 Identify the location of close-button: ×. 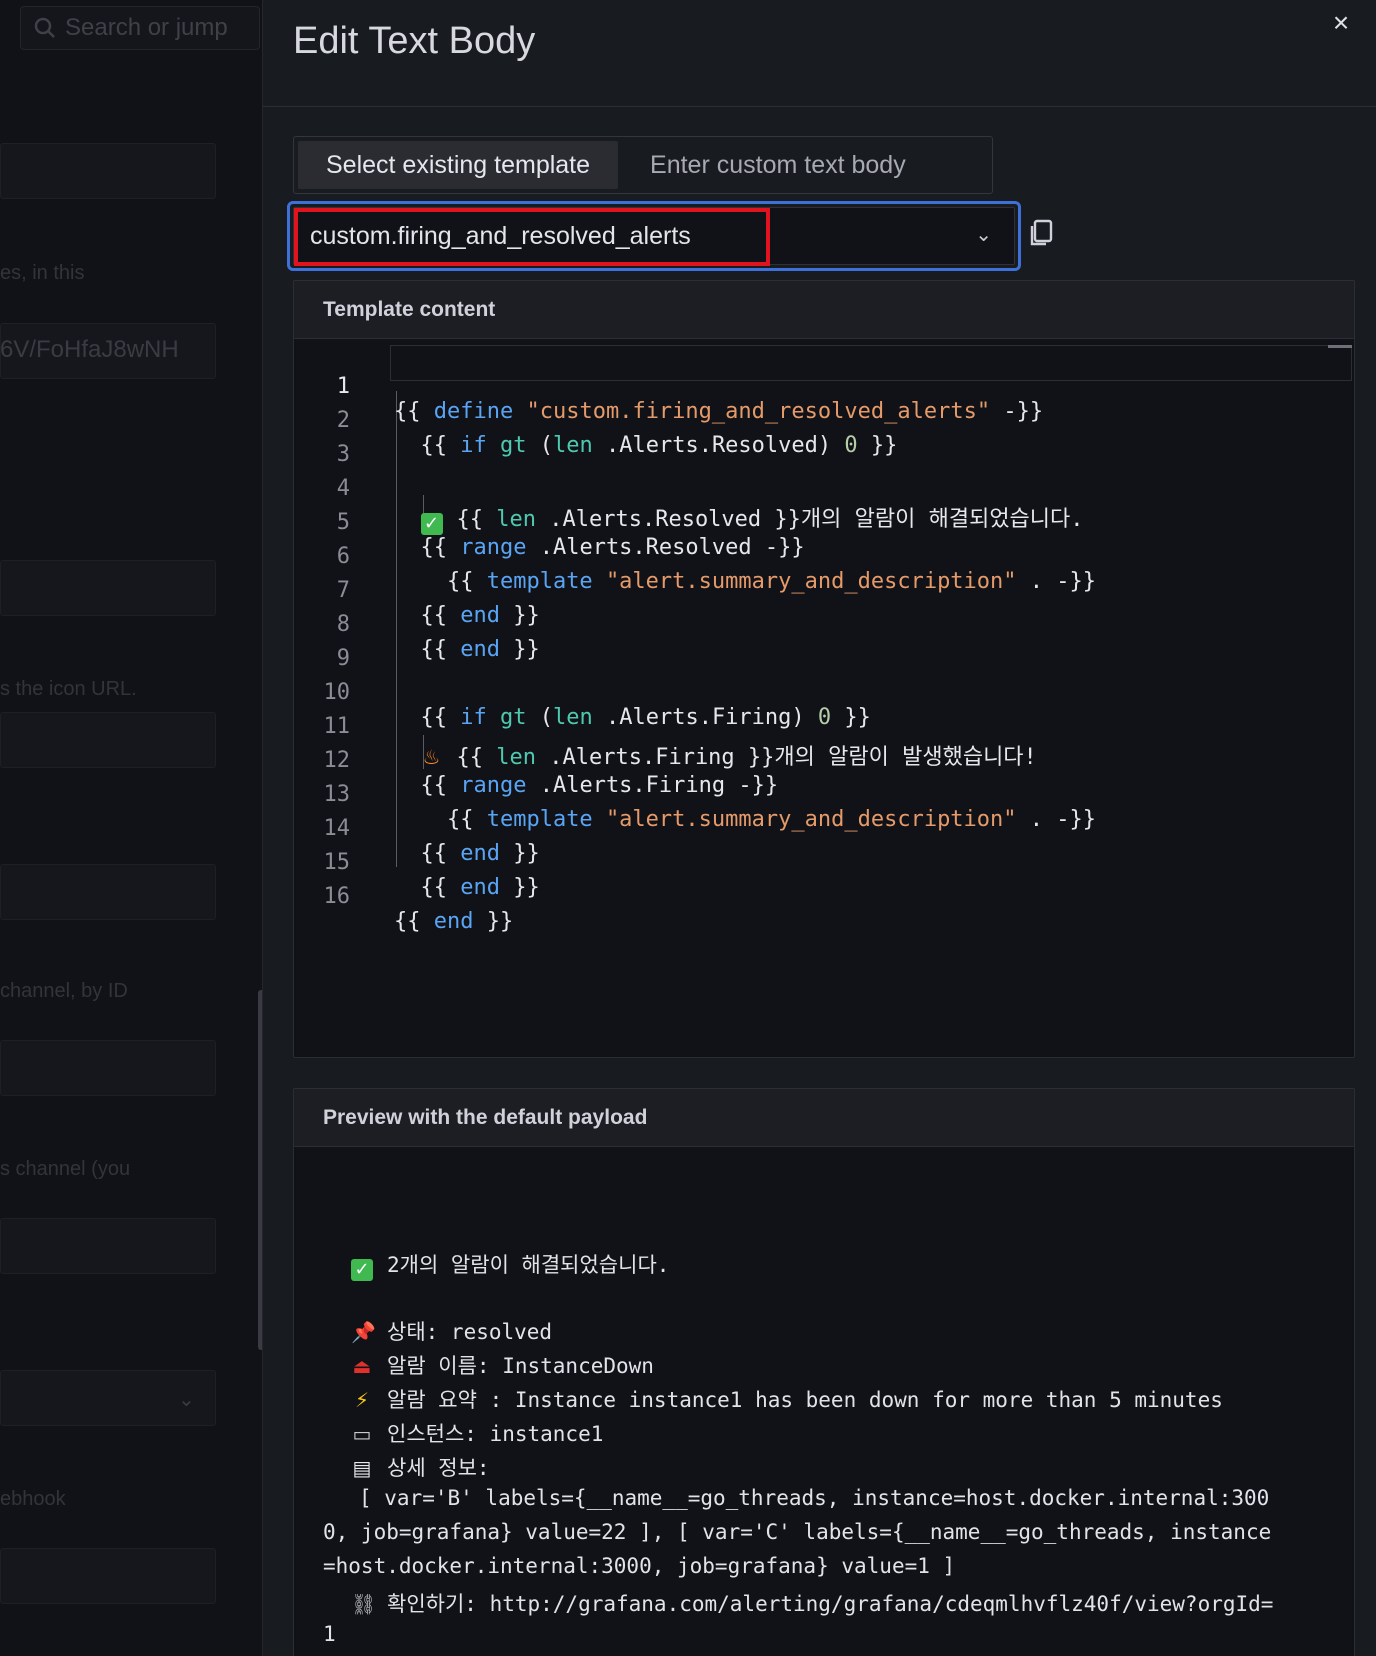
(1341, 22).